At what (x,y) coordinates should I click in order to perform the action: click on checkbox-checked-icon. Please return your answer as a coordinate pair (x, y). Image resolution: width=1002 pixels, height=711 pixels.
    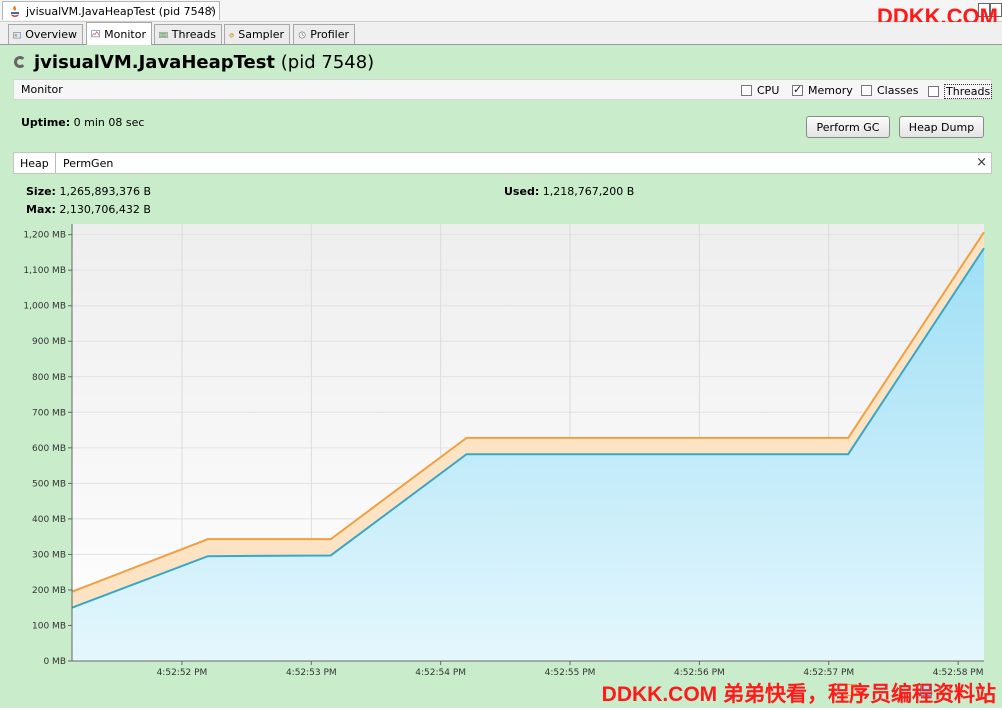
    Looking at the image, I should click on (797, 89).